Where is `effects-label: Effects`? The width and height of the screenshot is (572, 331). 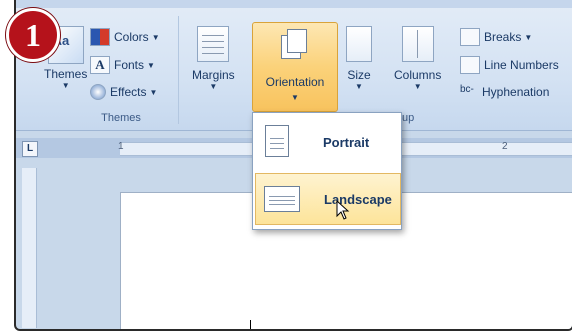 effects-label: Effects is located at coordinates (128, 92).